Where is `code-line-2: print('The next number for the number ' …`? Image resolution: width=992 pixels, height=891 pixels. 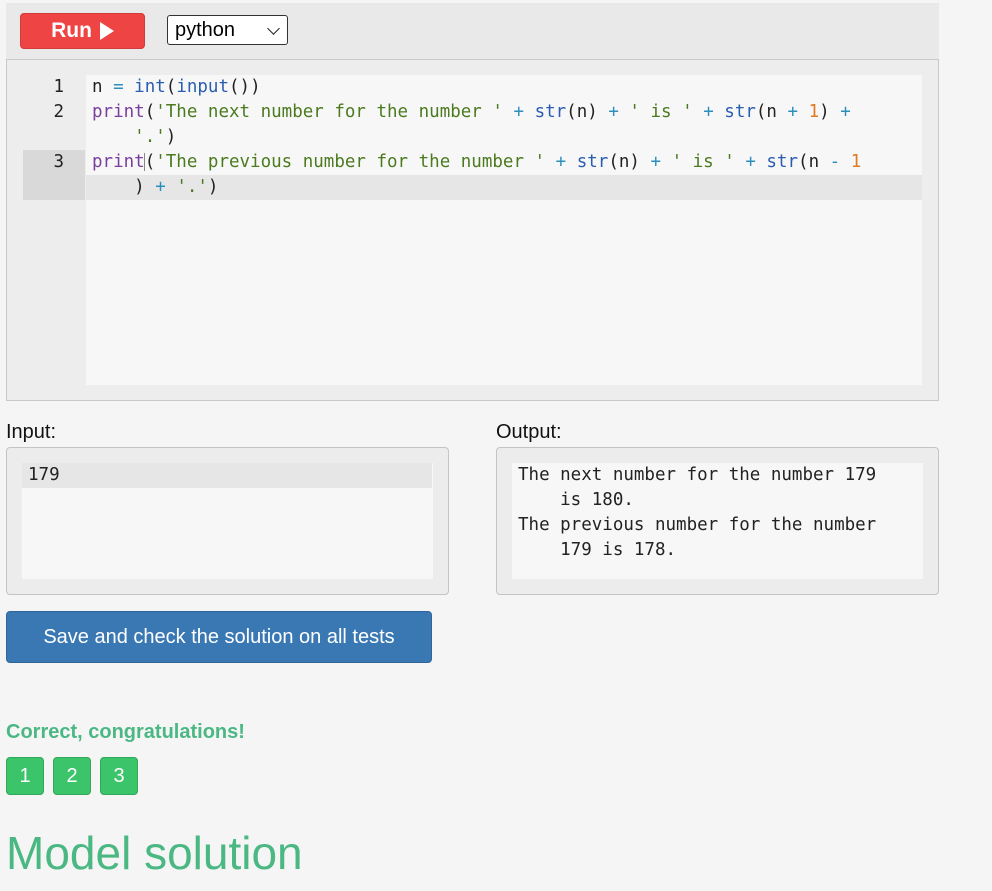 code-line-2: print('The next number for the number ' … is located at coordinates (471, 112).